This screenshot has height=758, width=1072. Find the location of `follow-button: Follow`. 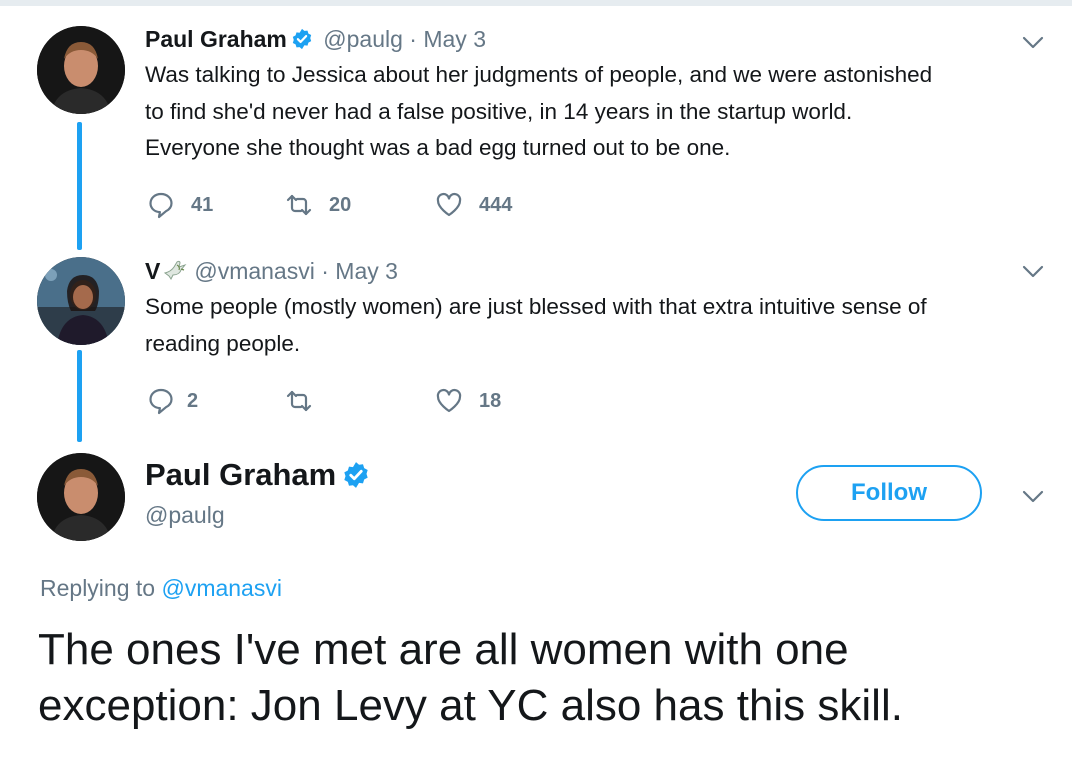

follow-button: Follow is located at coordinates (889, 493).